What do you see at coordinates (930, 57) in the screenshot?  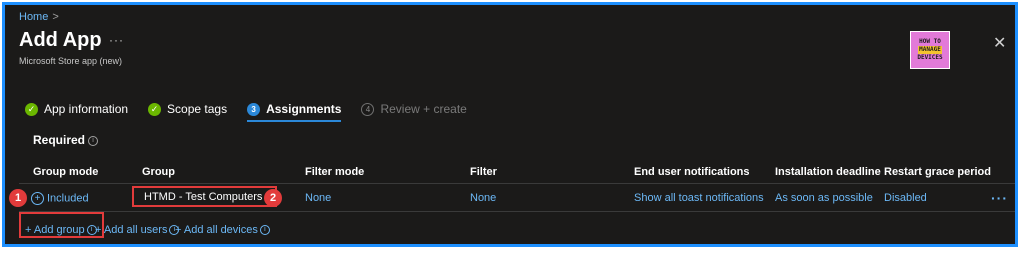 I see `logo-line-3: DEVICES` at bounding box center [930, 57].